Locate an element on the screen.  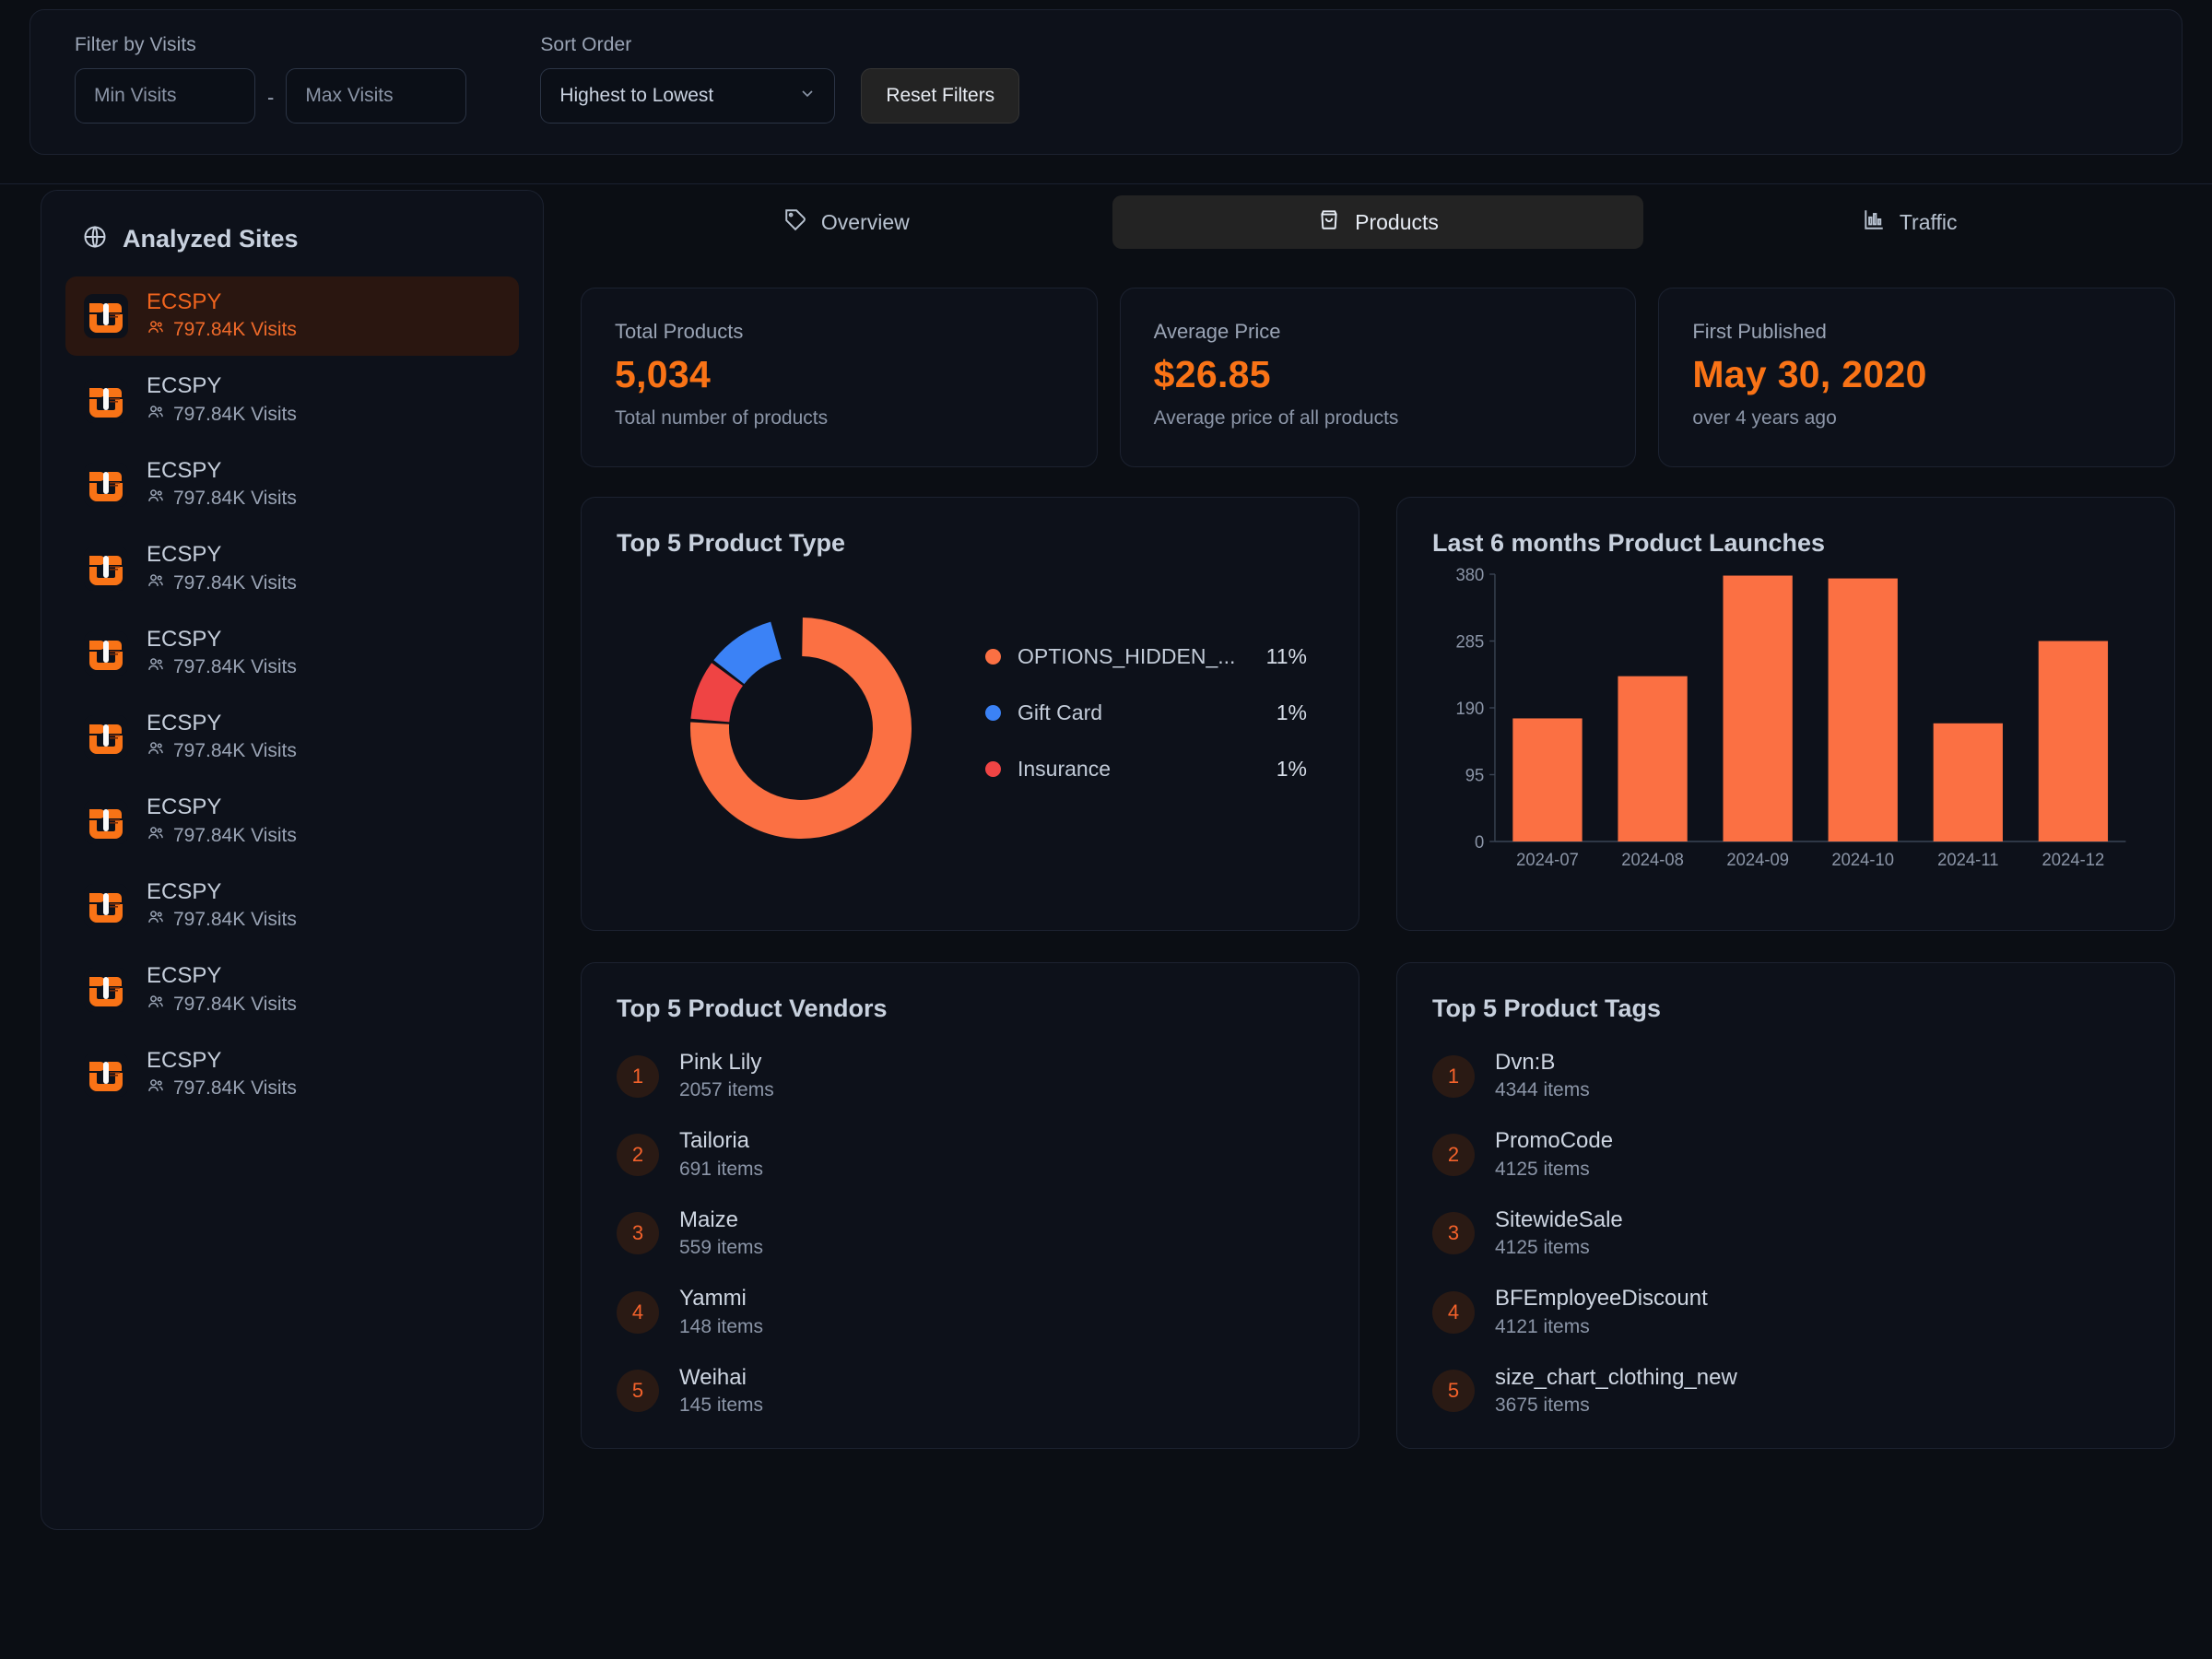
legend-percent: 11% is located at coordinates (1286, 655).